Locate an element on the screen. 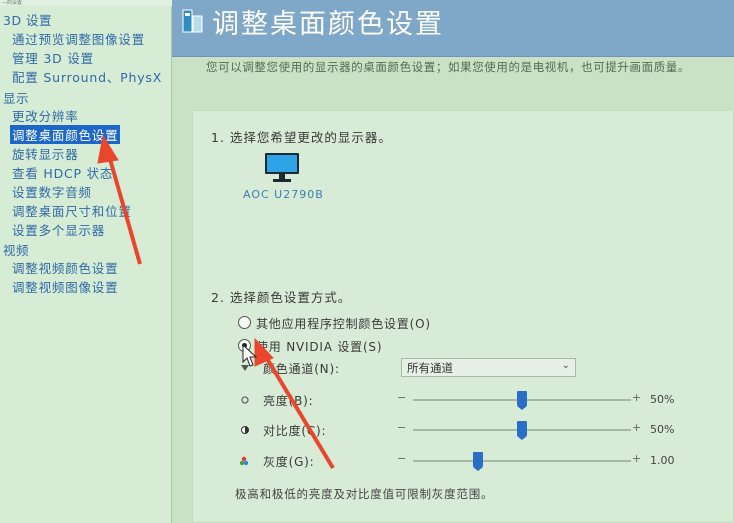  page-title: 调整桌面颜色设置 is located at coordinates (328, 24).